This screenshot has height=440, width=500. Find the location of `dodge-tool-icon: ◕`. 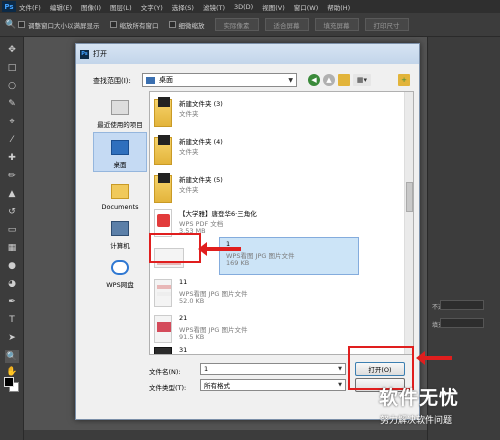

dodge-tool-icon: ◕ is located at coordinates (12, 283).